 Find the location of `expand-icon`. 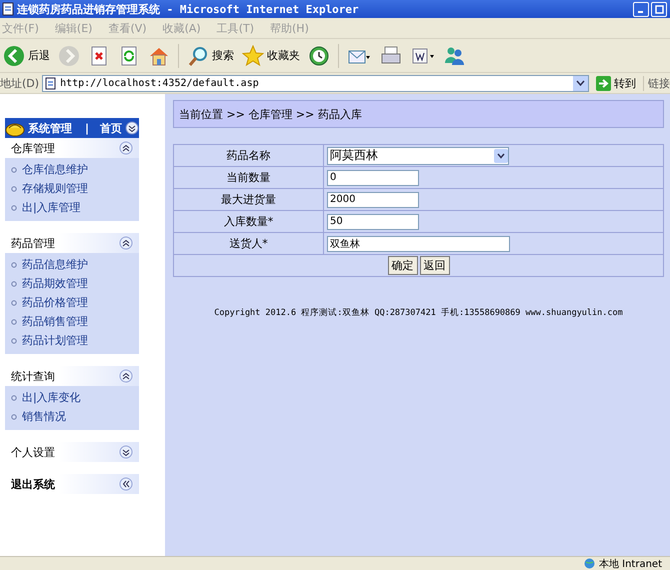

expand-icon is located at coordinates (126, 452).